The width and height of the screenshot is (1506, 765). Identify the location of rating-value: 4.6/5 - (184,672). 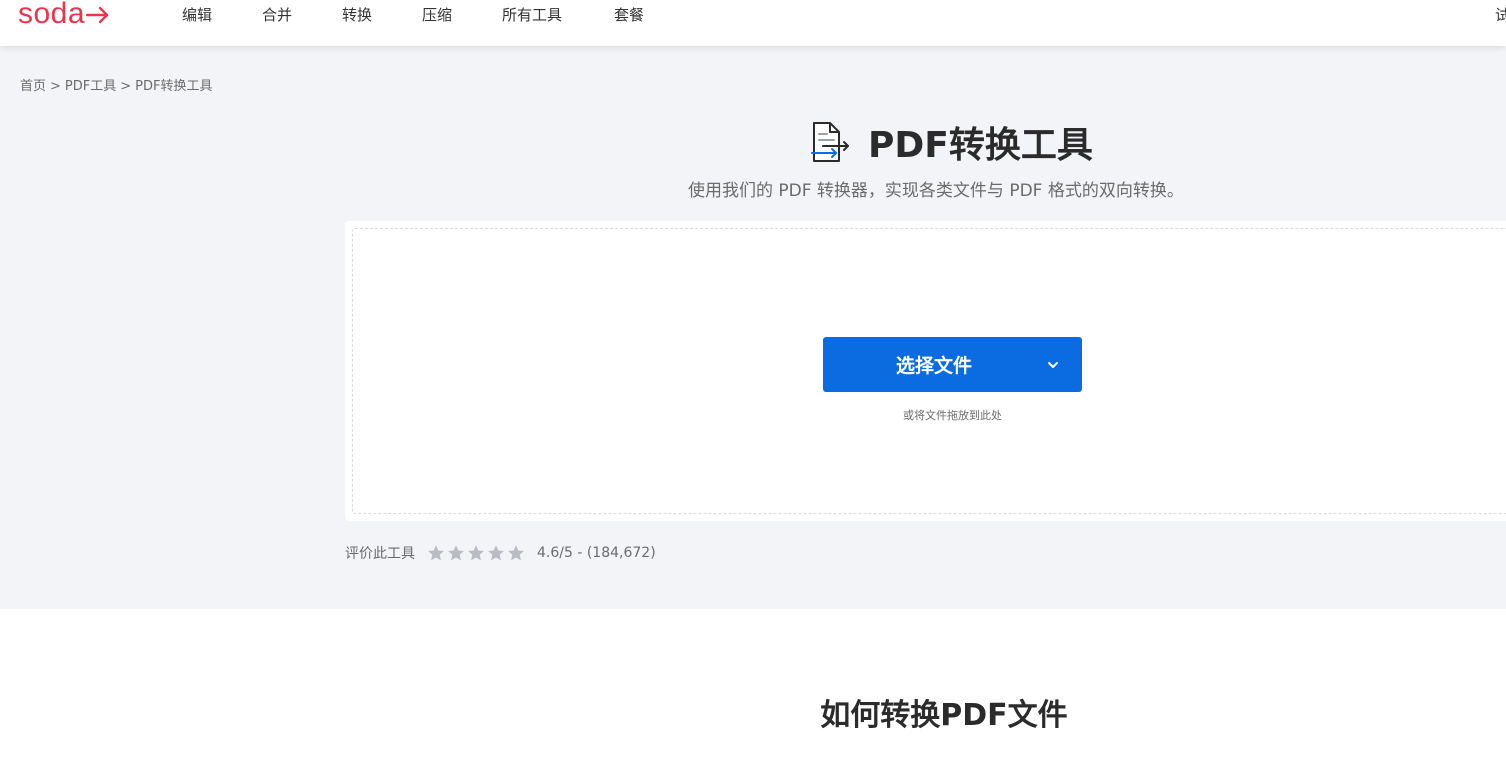
(596, 553).